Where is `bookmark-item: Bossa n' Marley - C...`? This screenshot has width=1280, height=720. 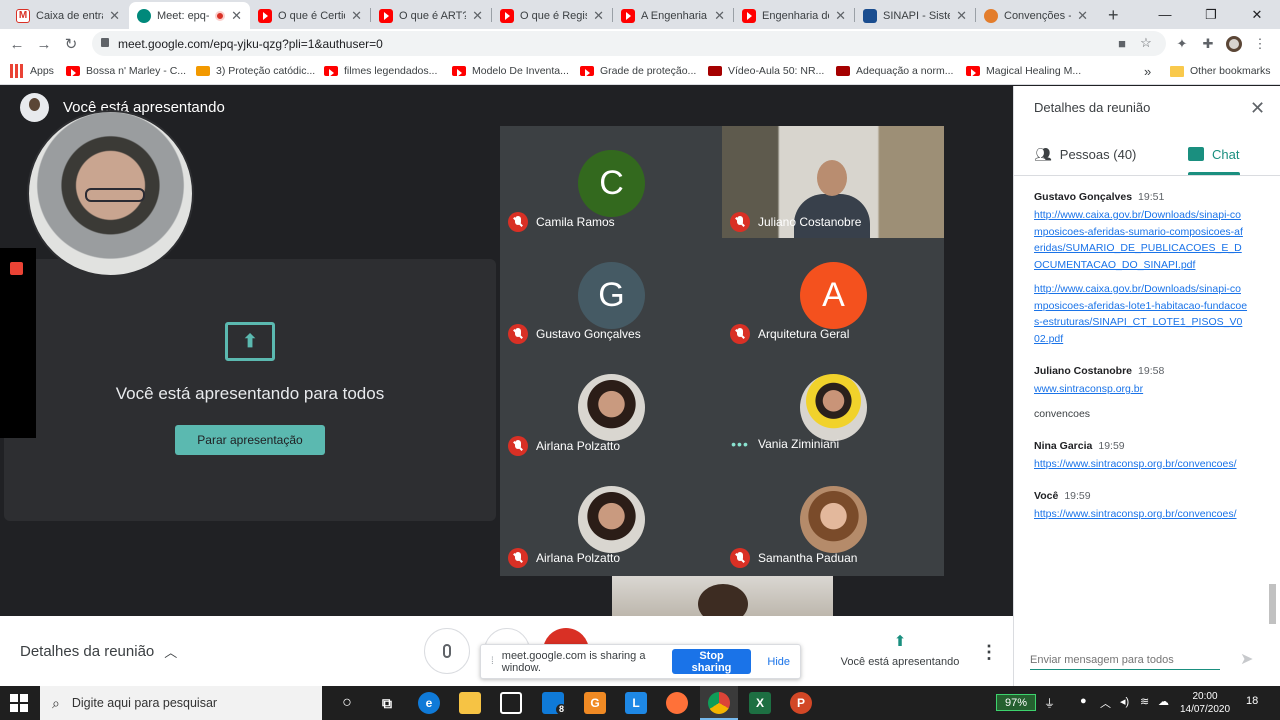 bookmark-item: Bossa n' Marley - C... is located at coordinates (126, 71).